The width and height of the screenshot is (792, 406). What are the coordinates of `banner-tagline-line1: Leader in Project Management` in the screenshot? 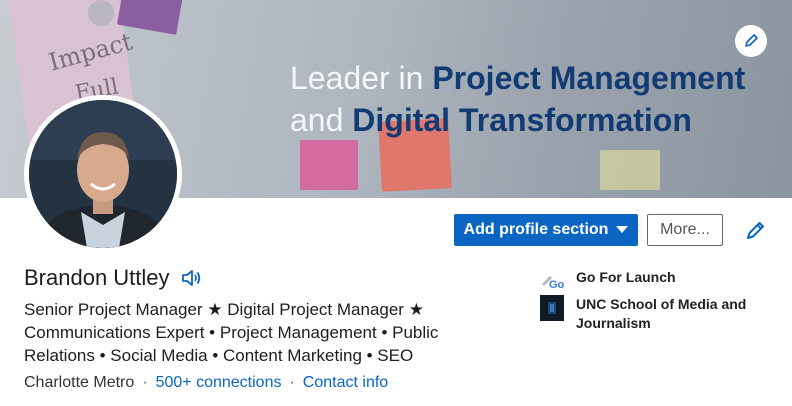 It's located at (517, 78).